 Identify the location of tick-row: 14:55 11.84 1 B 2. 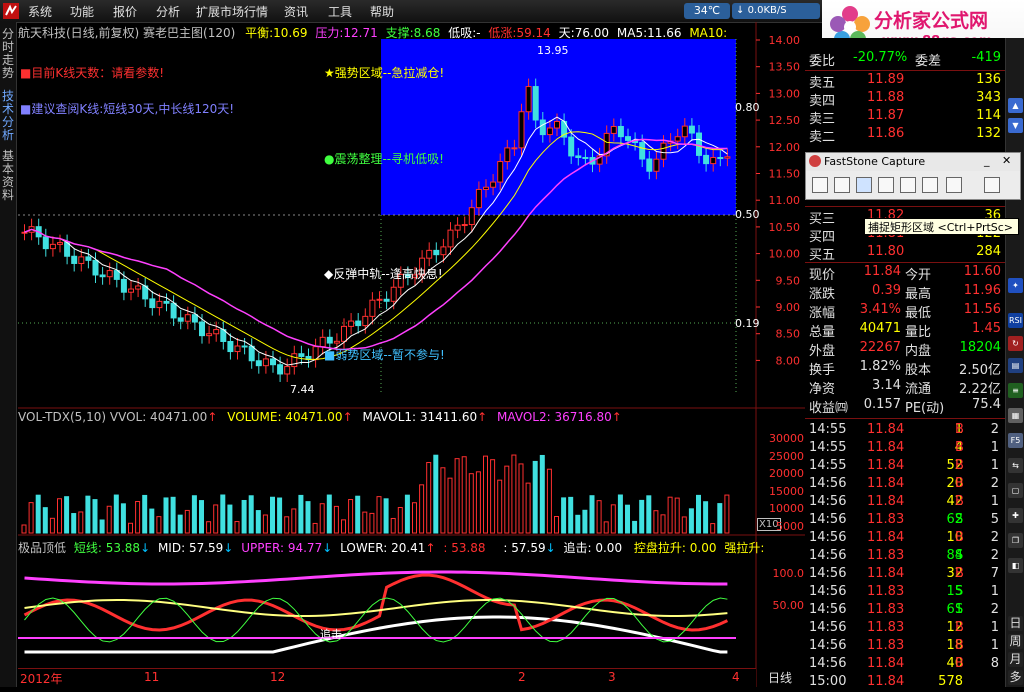
(905, 431).